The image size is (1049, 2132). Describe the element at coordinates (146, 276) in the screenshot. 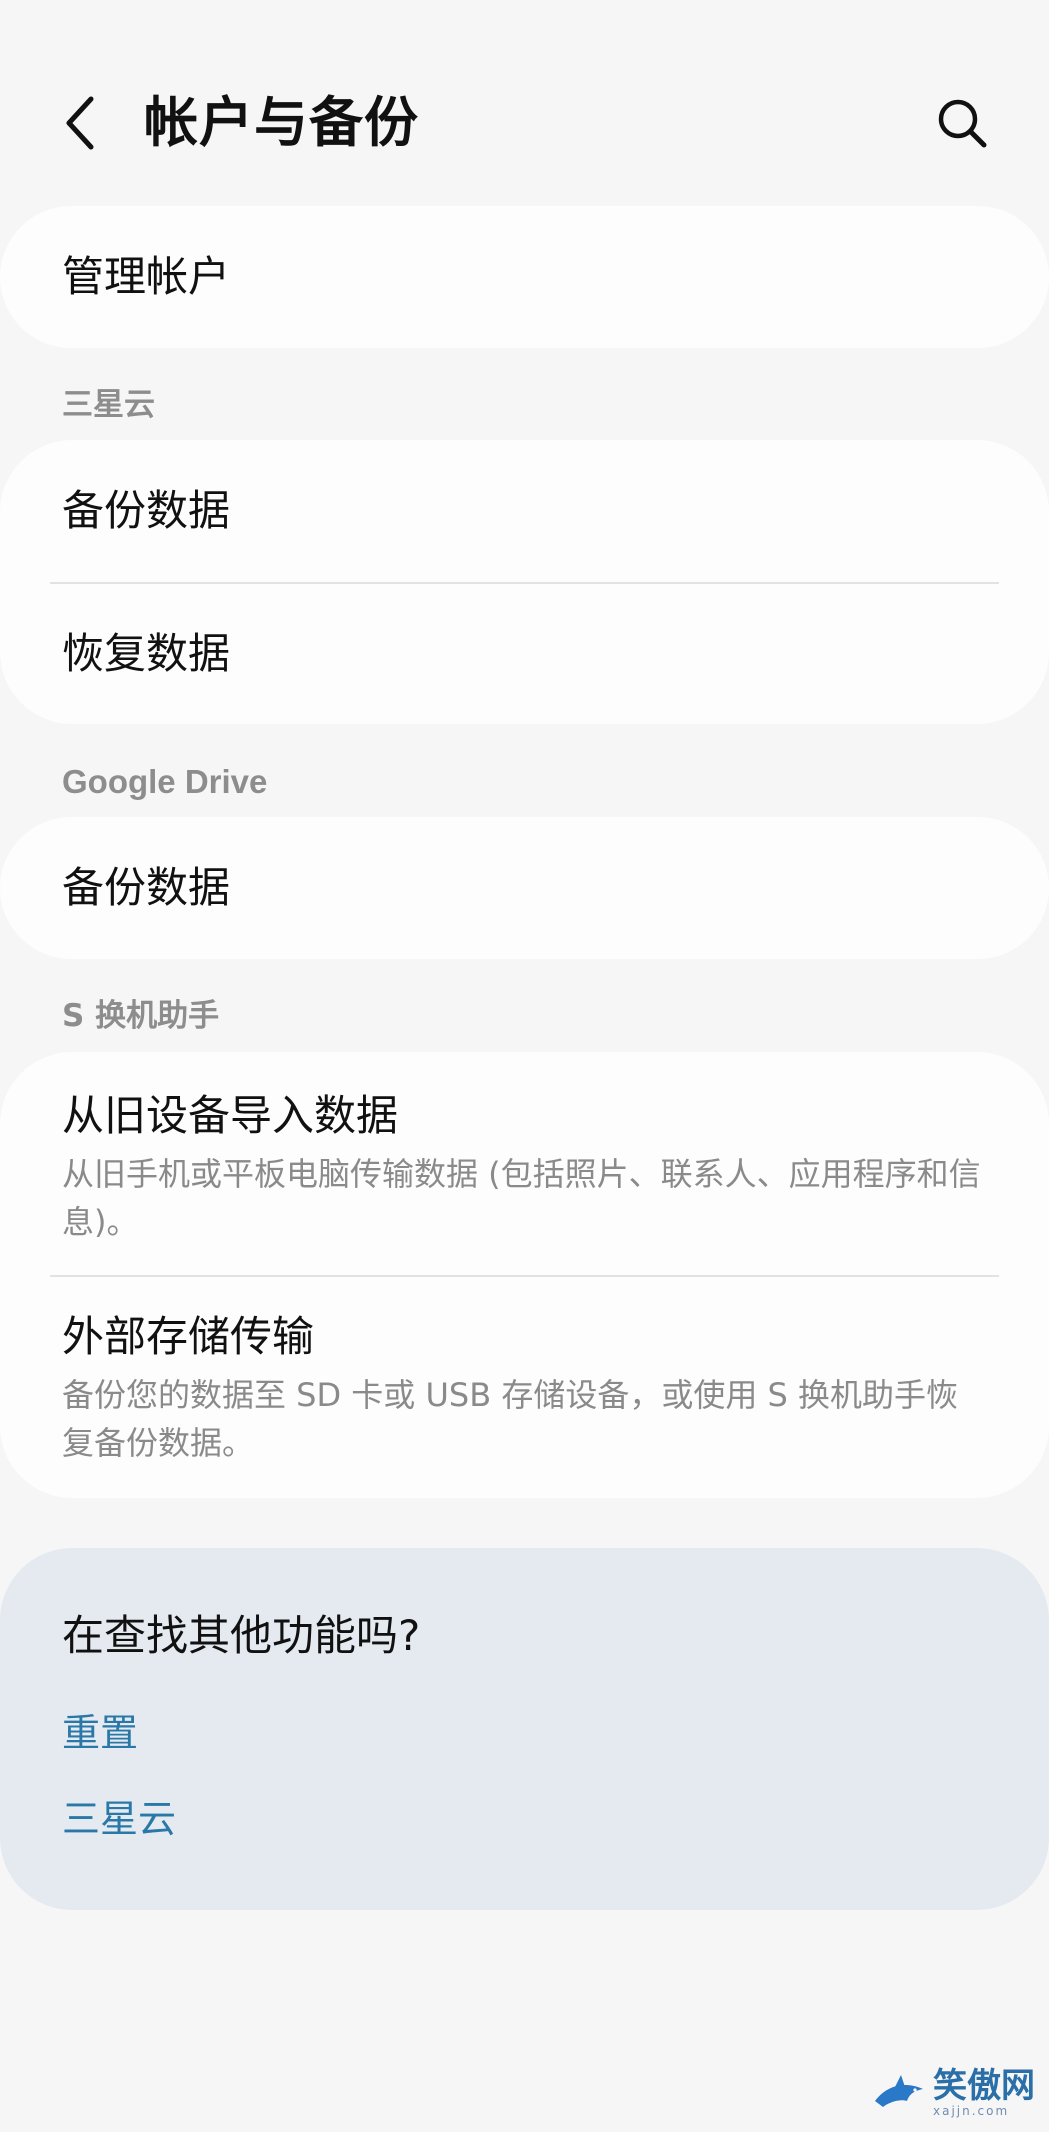

I see `manage-accounts-label: 管理帐户` at that location.